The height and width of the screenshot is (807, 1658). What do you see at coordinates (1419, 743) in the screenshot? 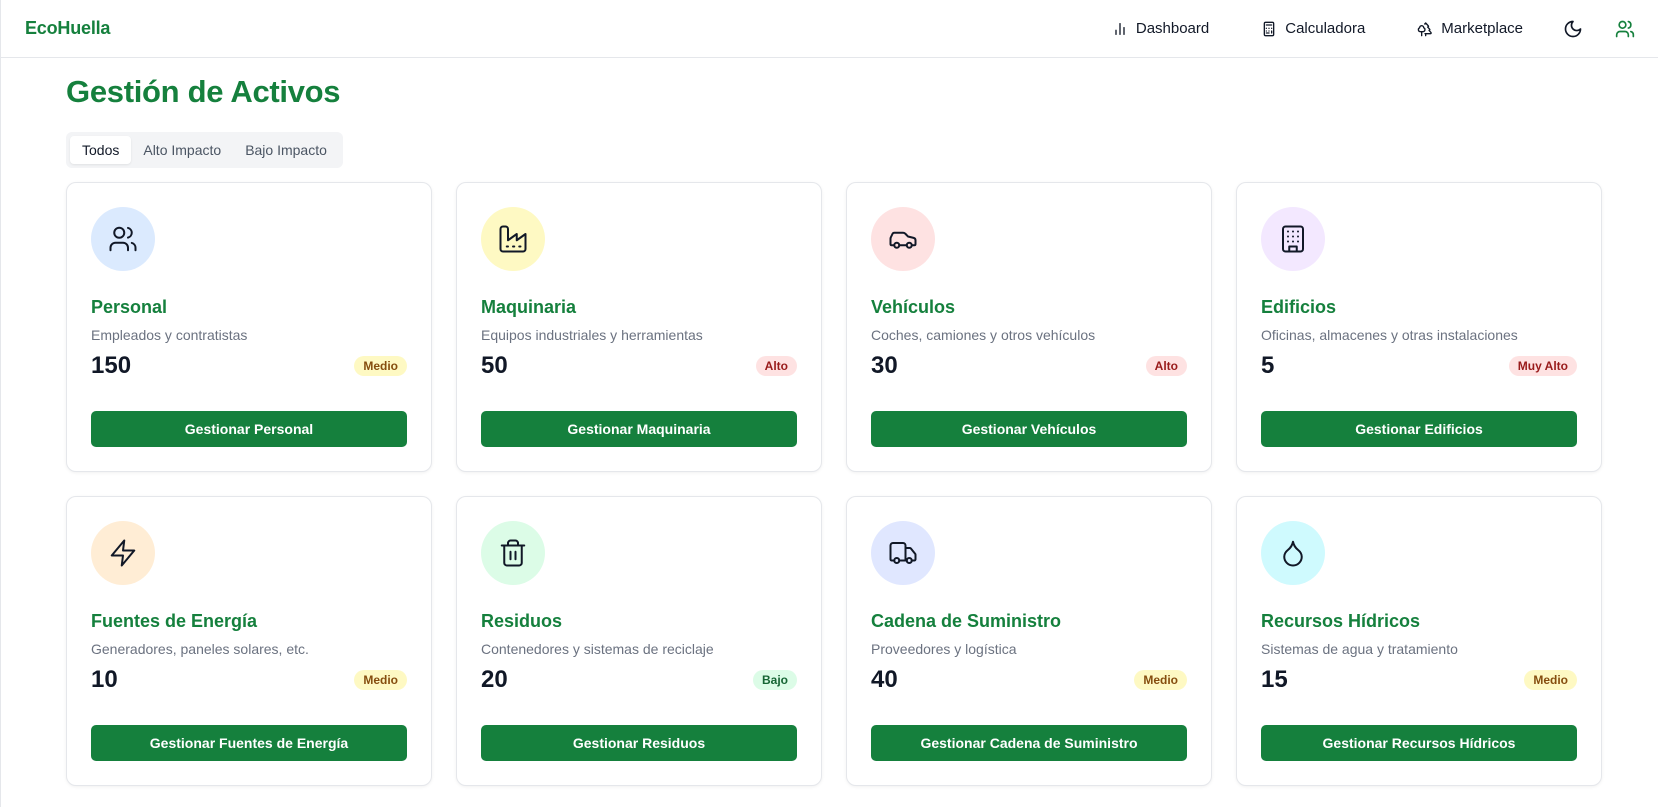
I see `manage-recursos-hidricos-button: Gestionar Recursos Hídricos` at bounding box center [1419, 743].